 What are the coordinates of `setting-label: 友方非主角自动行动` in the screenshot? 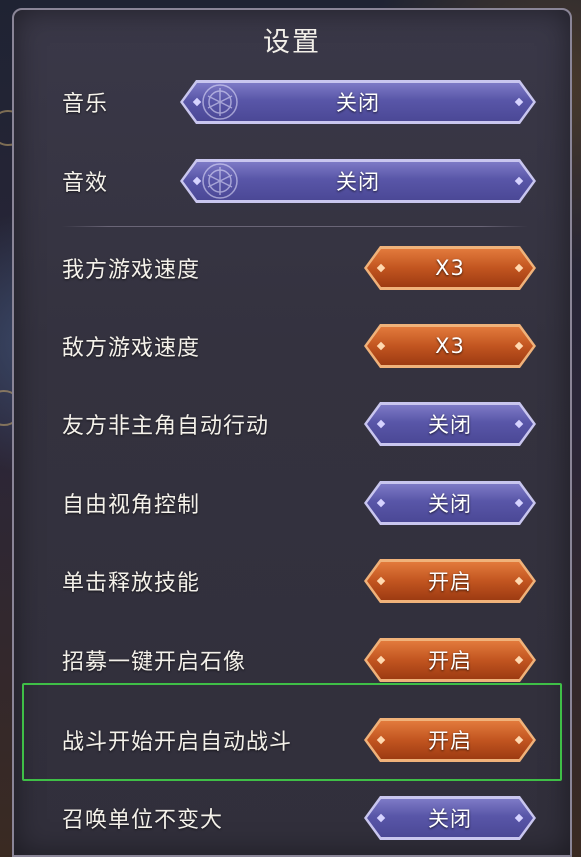 It's located at (166, 426).